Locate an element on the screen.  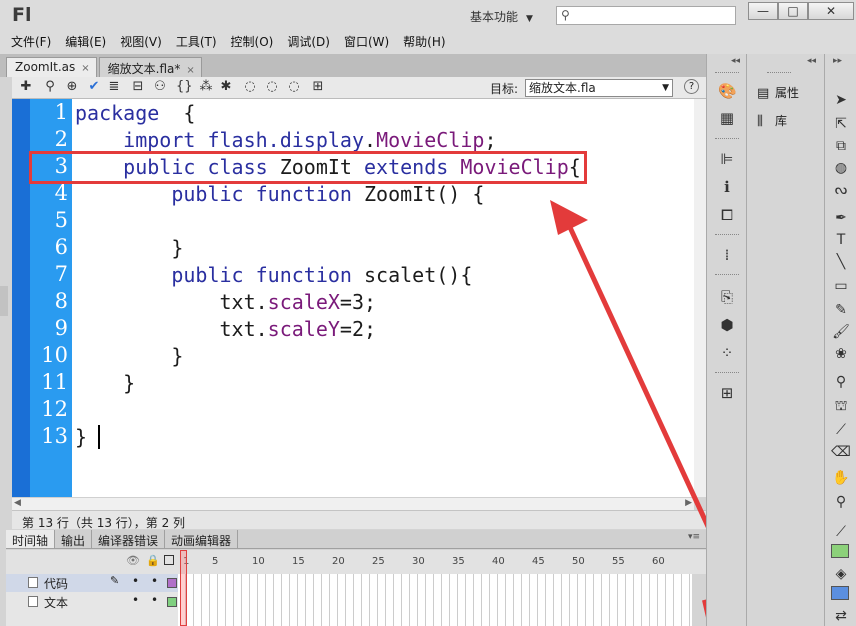
add-statement-icon: ✚ is located at coordinates (26, 87).